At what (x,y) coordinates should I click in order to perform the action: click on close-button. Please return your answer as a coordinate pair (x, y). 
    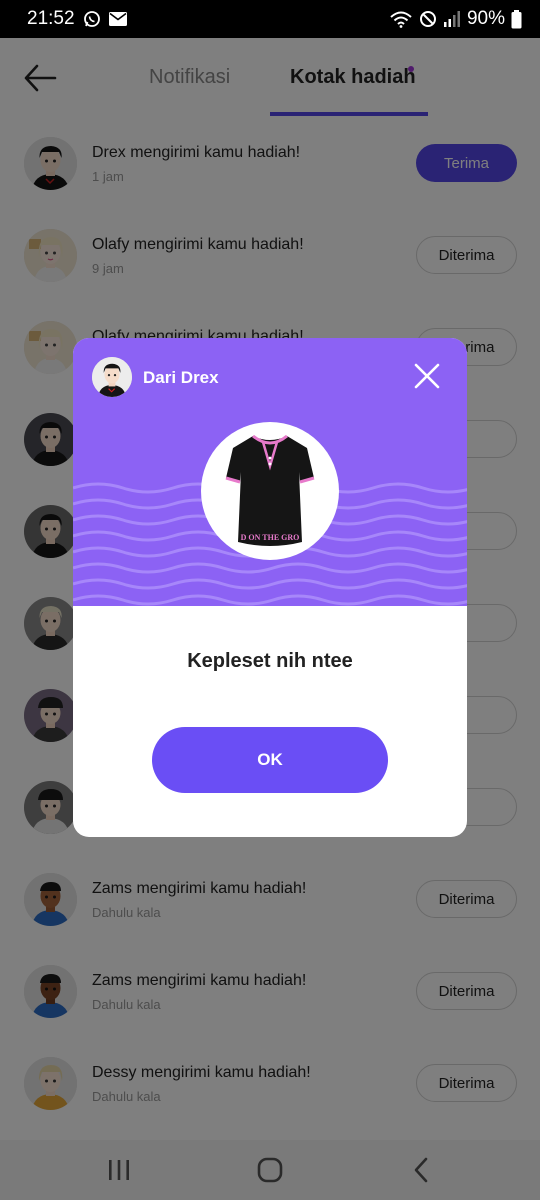
    Looking at the image, I should click on (427, 376).